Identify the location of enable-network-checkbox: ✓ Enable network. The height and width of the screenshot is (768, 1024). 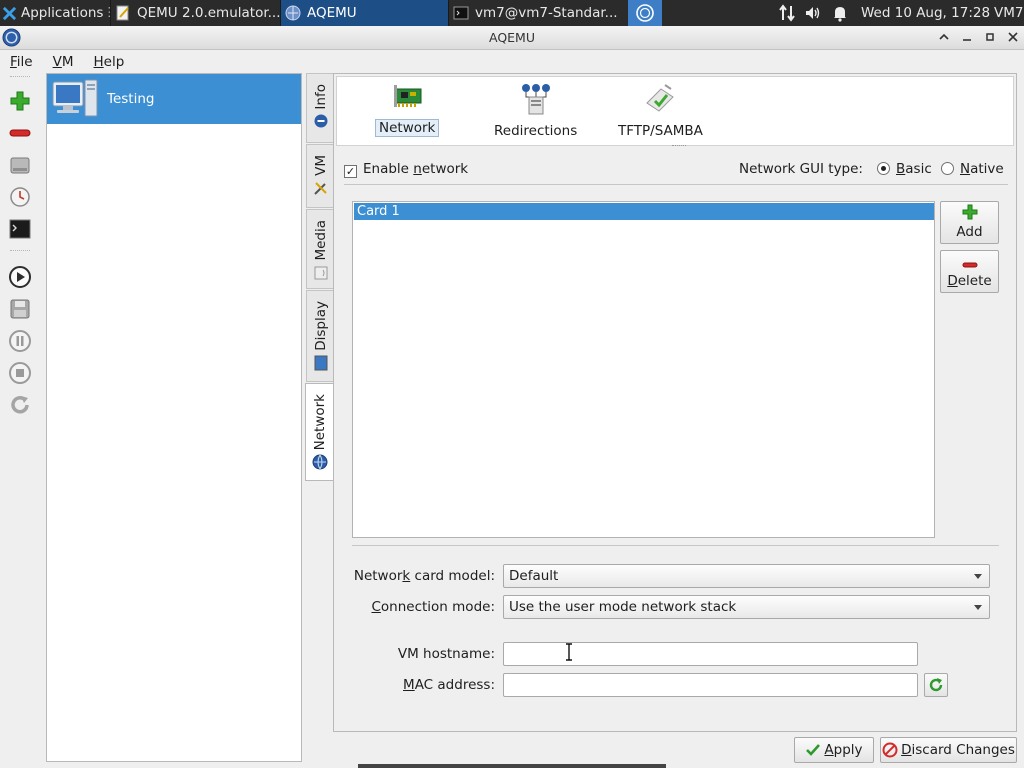
(406, 169).